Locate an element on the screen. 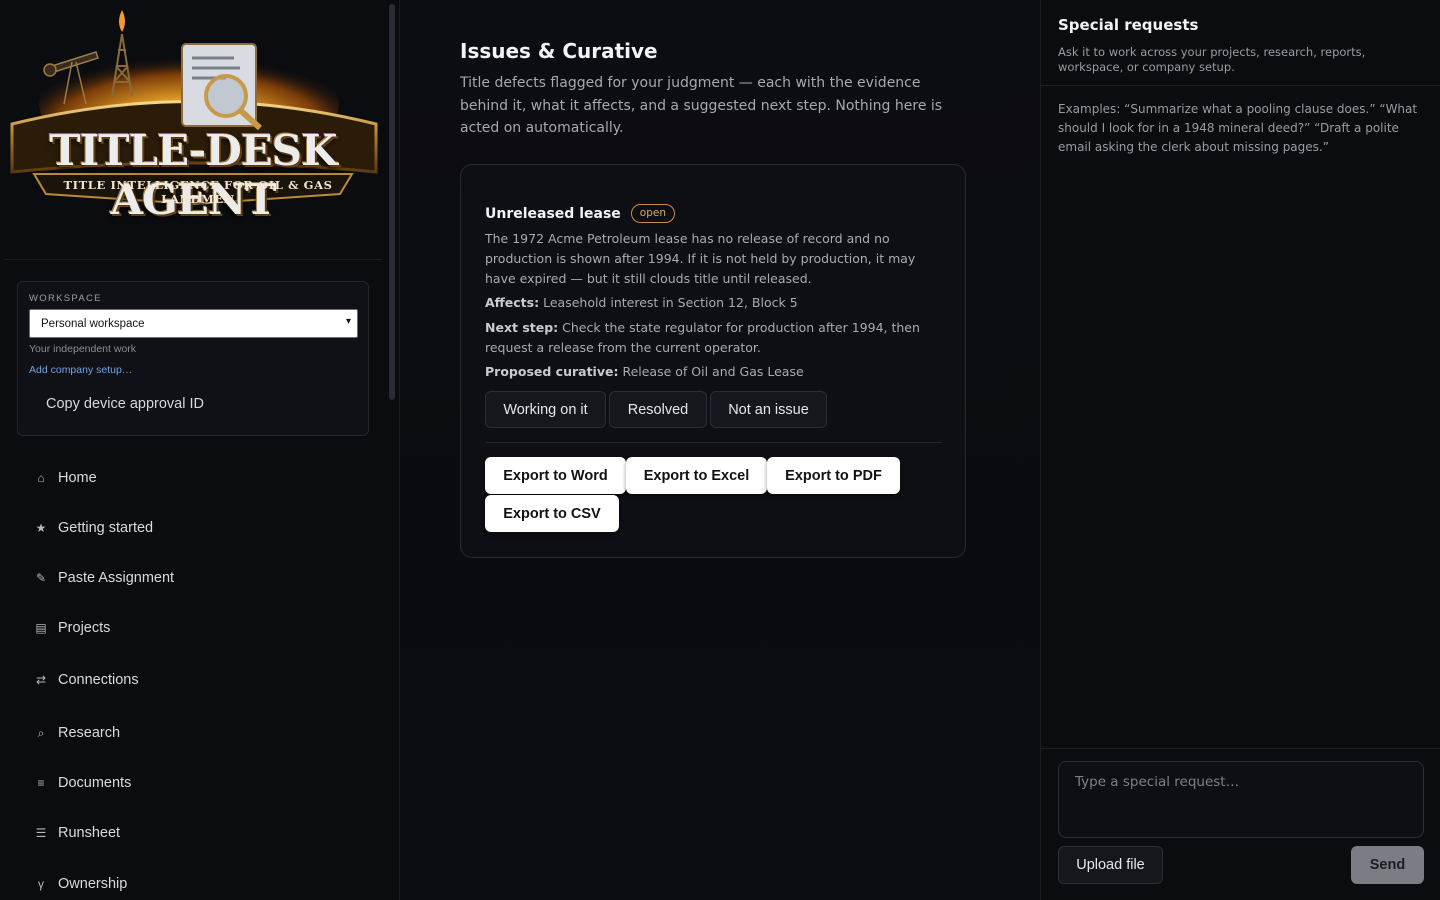 This screenshot has width=1440, height=900. pencil-icon: ✎ is located at coordinates (41, 578).